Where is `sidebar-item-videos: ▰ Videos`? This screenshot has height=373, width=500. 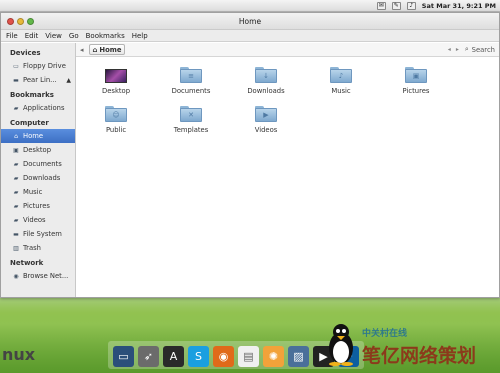
sidebar-item-videos: ▰ Videos is located at coordinates (38, 220).